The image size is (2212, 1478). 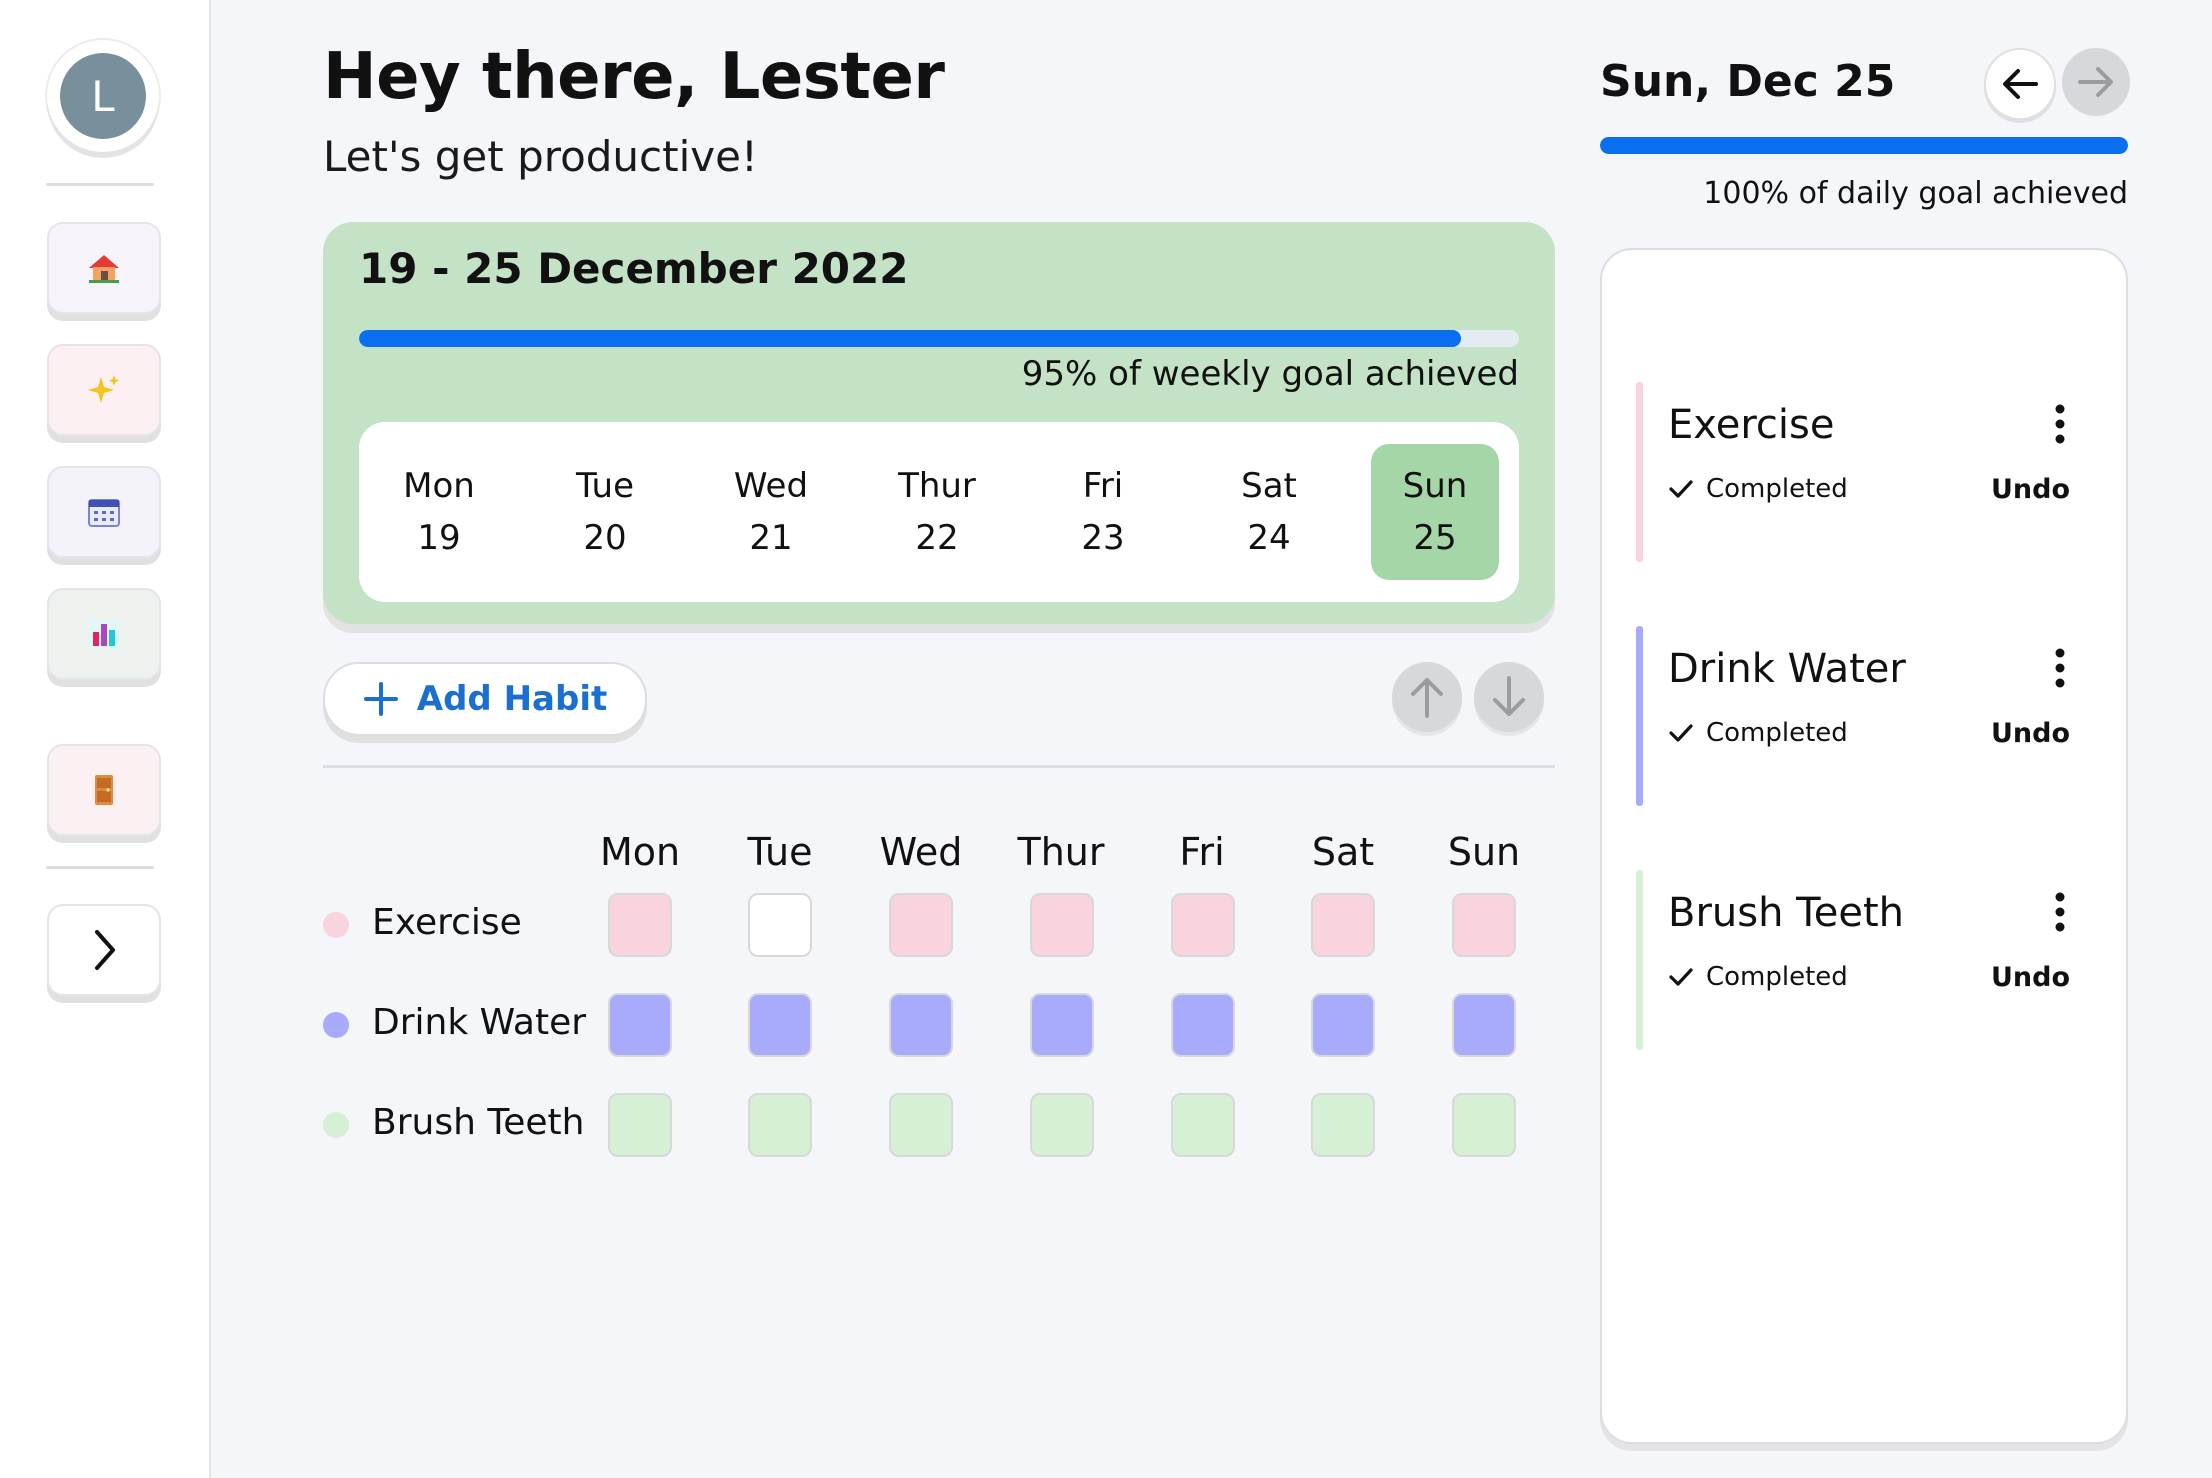 What do you see at coordinates (605, 512) in the screenshot?
I see `day-tue: Tue 20` at bounding box center [605, 512].